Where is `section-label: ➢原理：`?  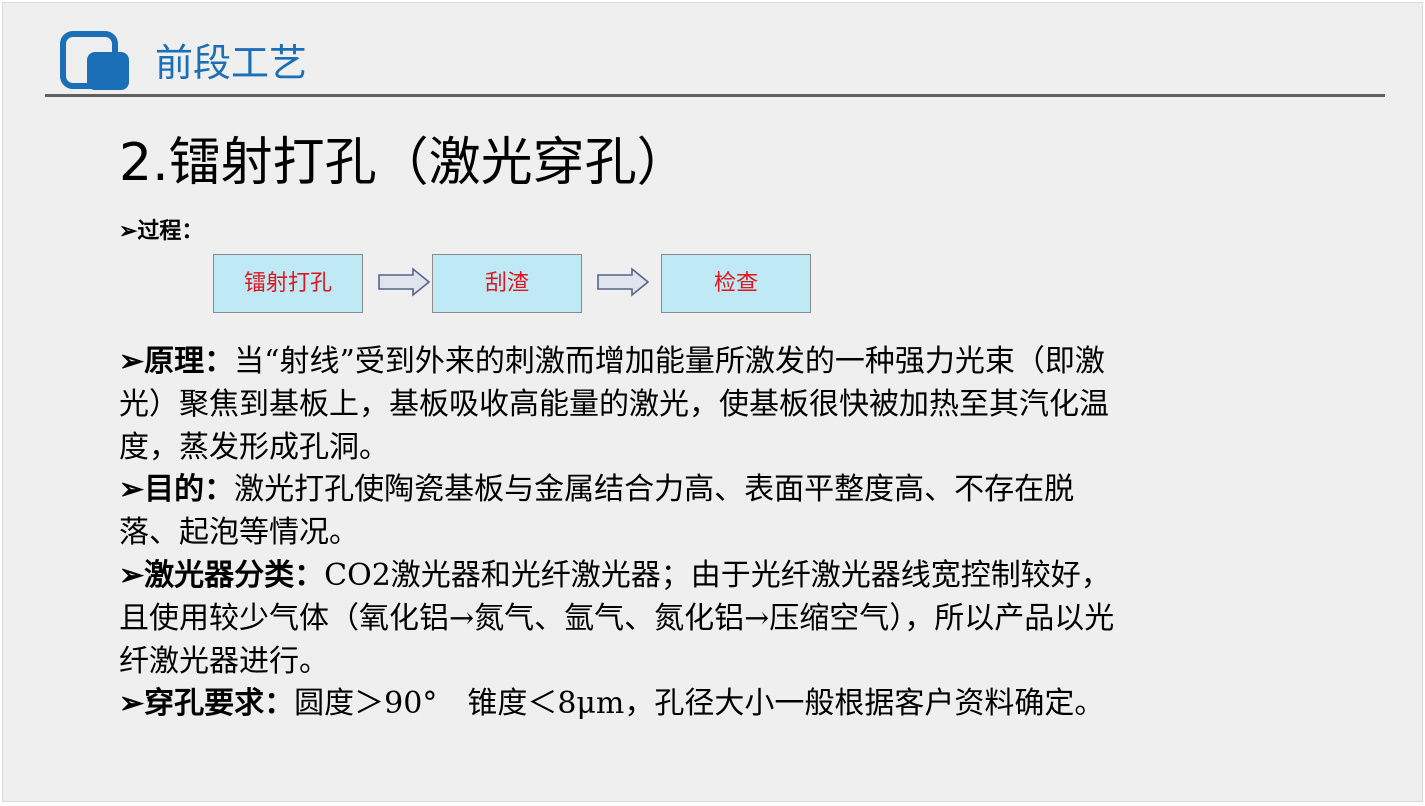
section-label: ➢原理： is located at coordinates (177, 361).